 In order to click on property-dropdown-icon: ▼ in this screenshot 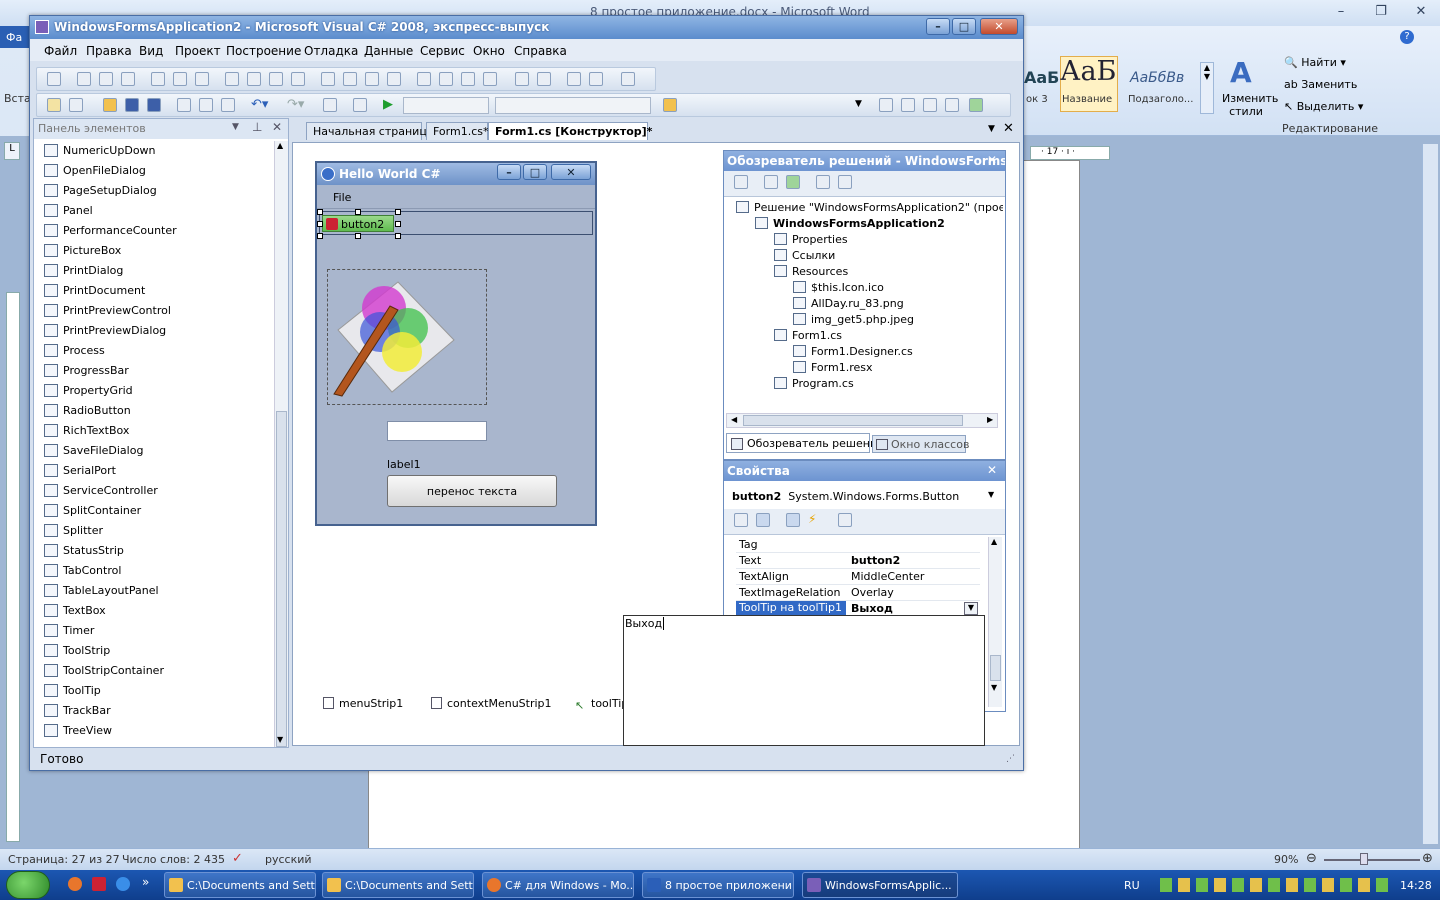, I will do `click(971, 608)`.